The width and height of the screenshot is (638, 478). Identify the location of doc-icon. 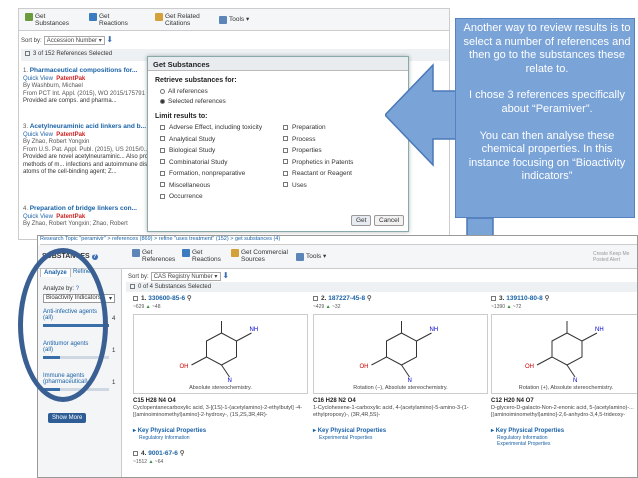
(136, 253).